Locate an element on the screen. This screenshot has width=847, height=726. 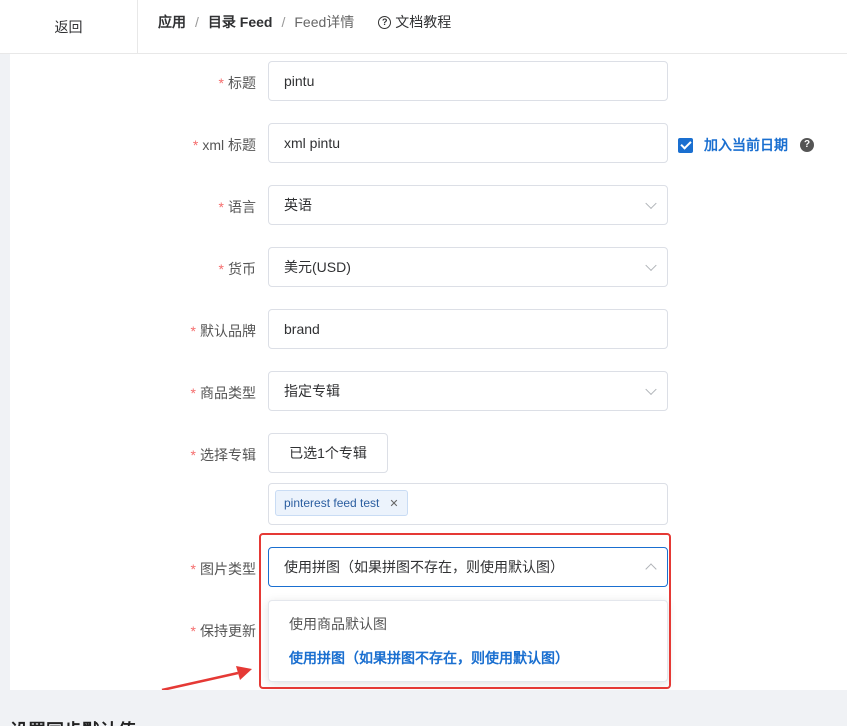
breadcrumb: 应用 / 目录 Feed / Feed详情 ? 文档教程 is located at coordinates (304, 22).